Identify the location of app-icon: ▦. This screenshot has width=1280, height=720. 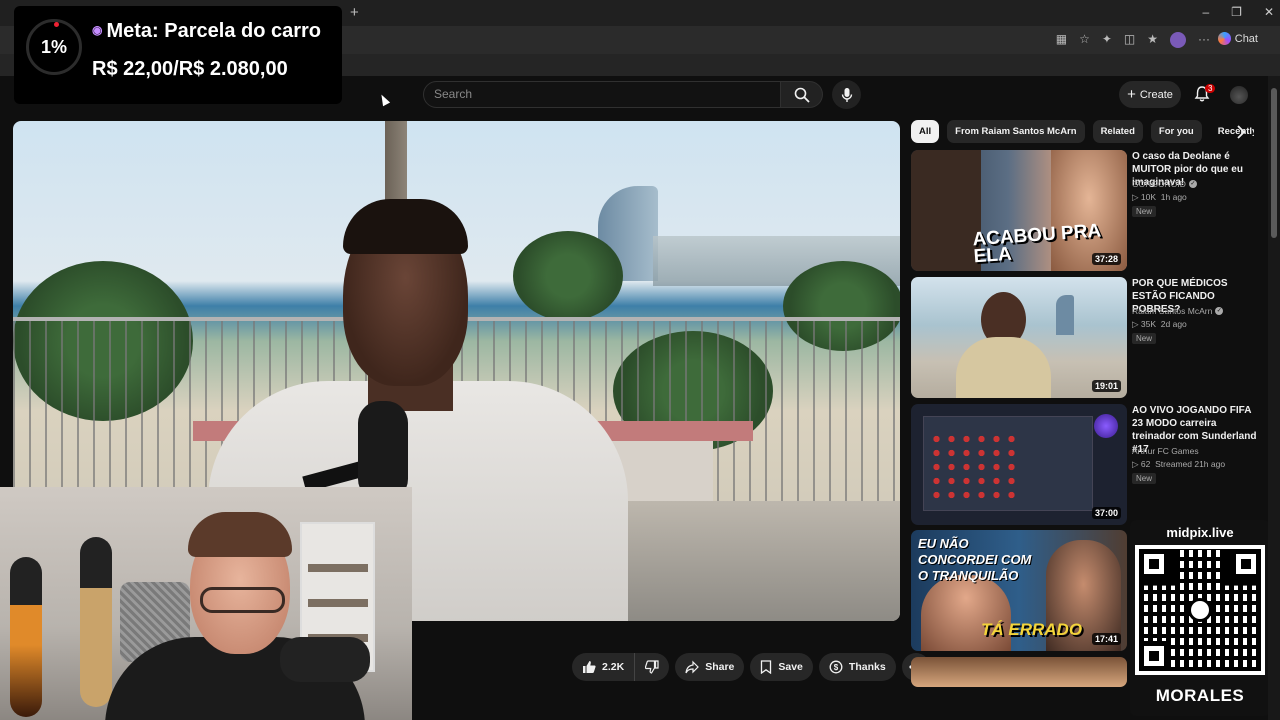
(1061, 40).